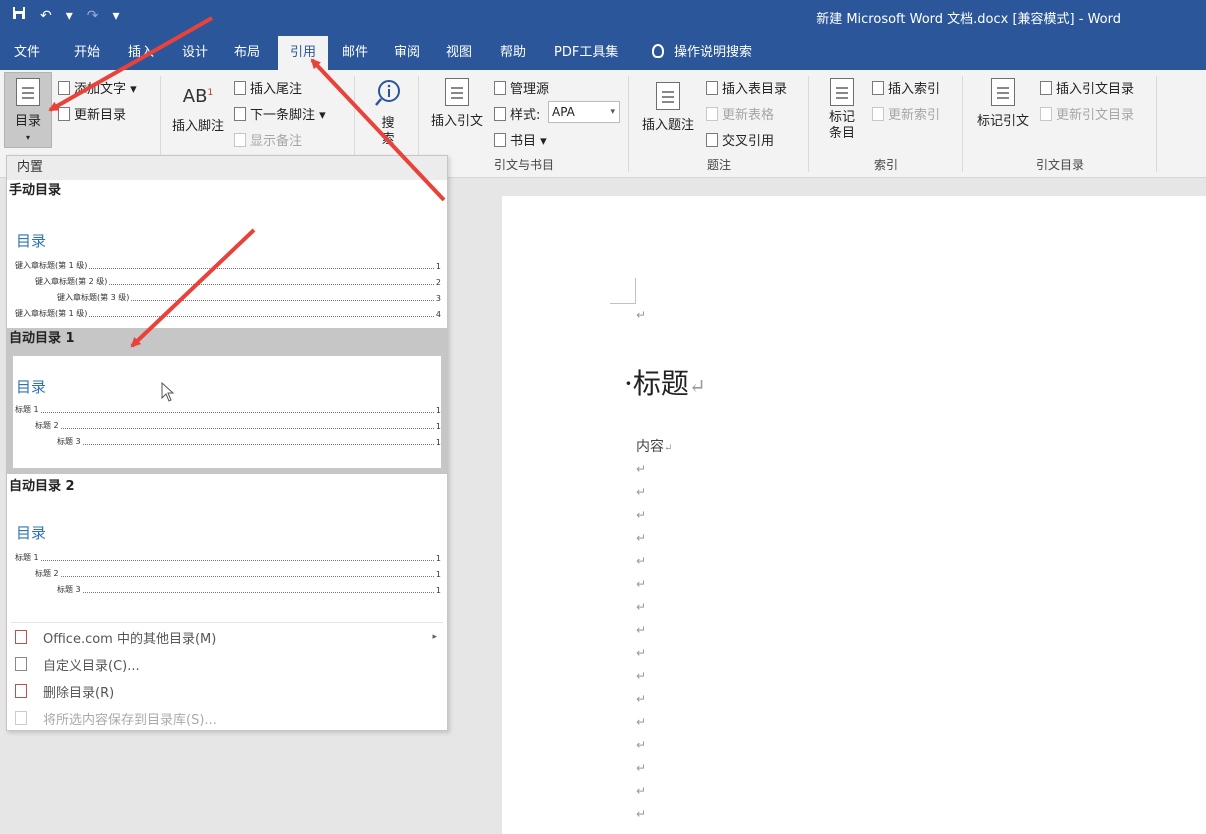 This screenshot has width=1206, height=834. I want to click on save-to-gallery-icon, so click(21, 718).